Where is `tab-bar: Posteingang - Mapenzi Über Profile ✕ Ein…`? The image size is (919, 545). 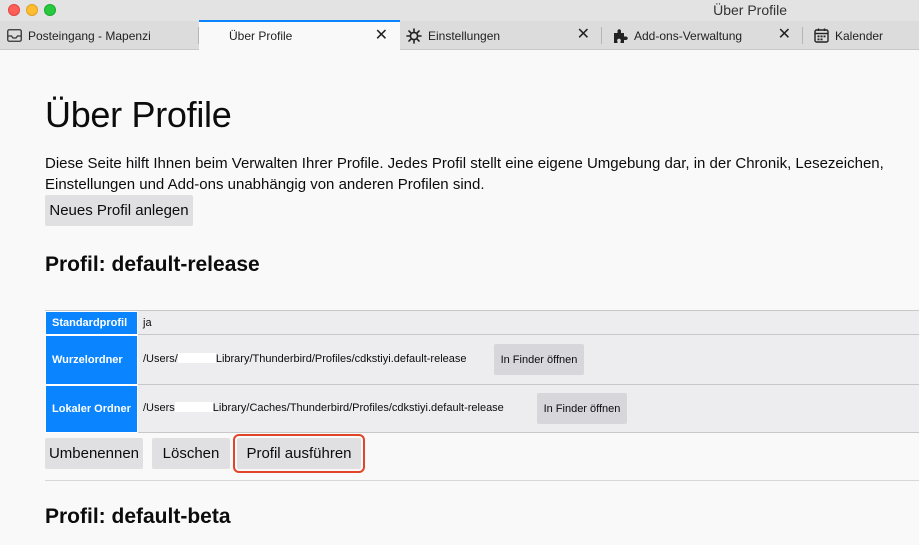
tab-bar: Posteingang - Mapenzi Über Profile ✕ Ein… is located at coordinates (459, 35).